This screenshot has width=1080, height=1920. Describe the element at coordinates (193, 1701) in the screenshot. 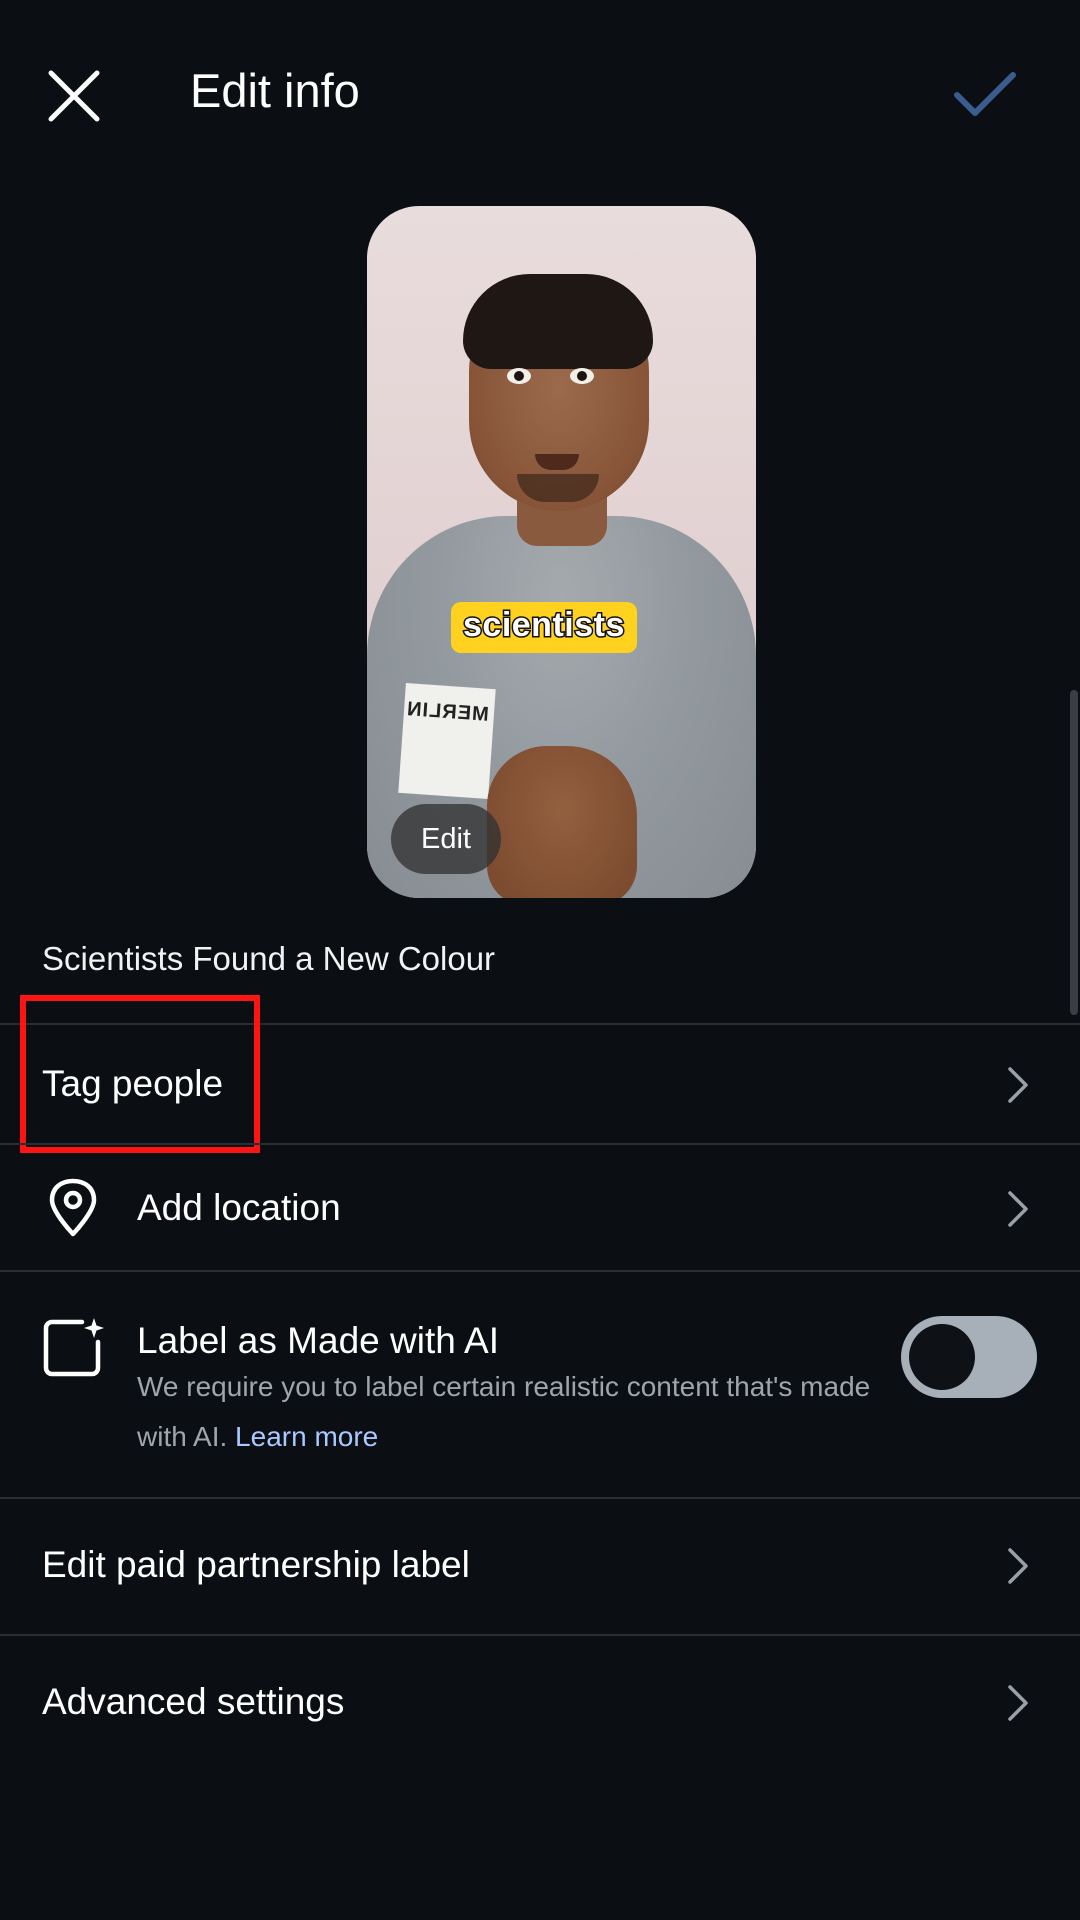

I see `advanced-settings-label: Advanced settings` at that location.